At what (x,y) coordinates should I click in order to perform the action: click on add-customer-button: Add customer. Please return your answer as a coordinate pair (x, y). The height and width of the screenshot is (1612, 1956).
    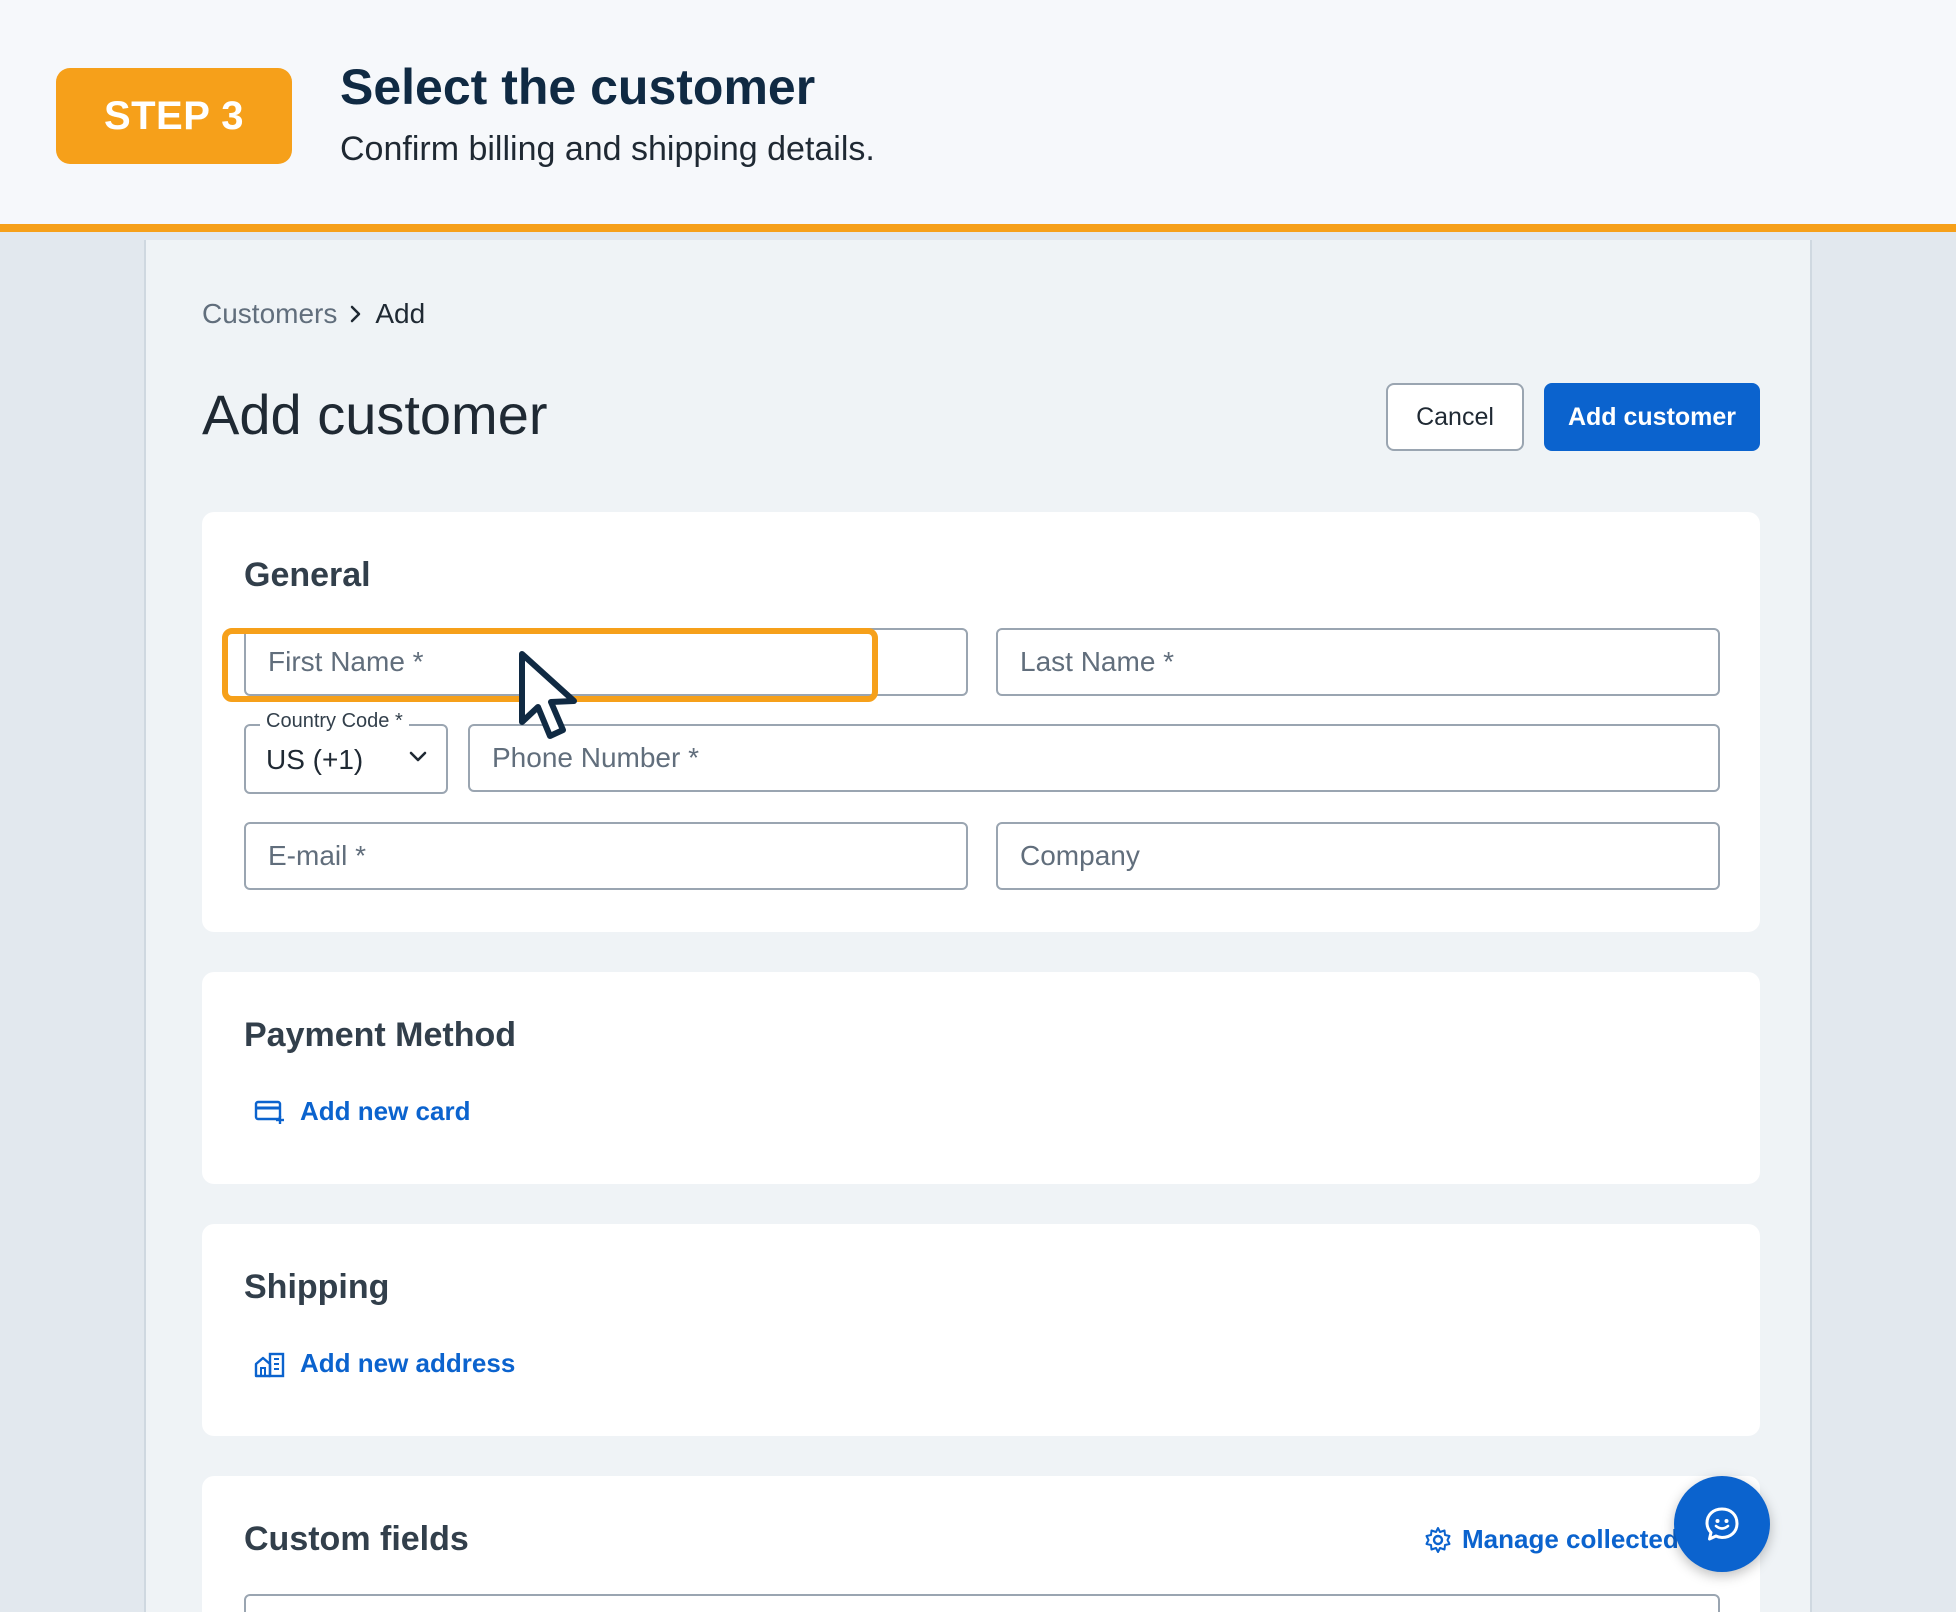
    Looking at the image, I should click on (1652, 417).